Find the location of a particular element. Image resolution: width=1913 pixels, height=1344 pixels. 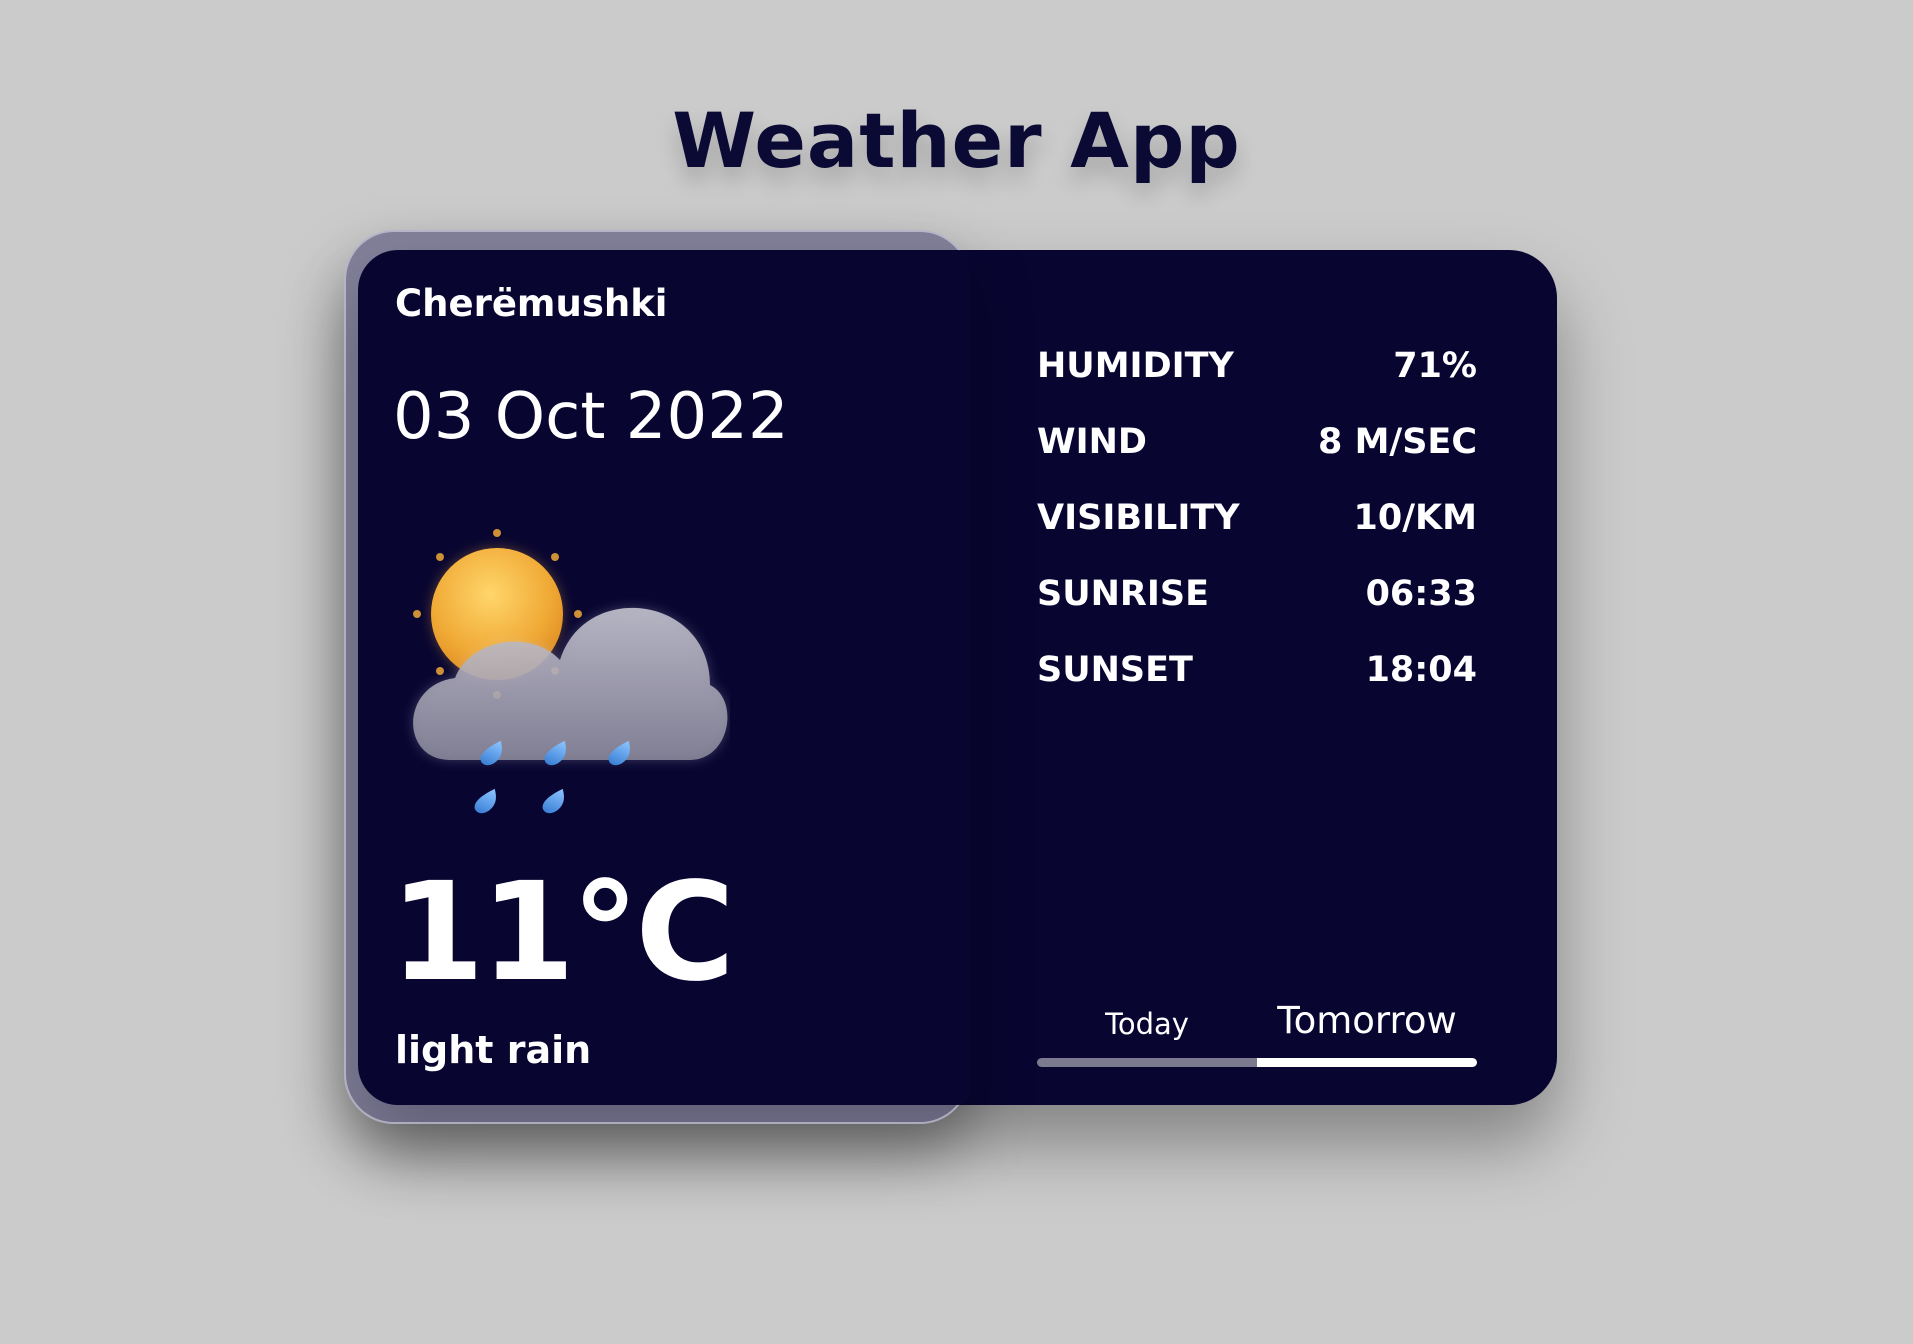

detail-label: HUMIDITY is located at coordinates (1135, 366).